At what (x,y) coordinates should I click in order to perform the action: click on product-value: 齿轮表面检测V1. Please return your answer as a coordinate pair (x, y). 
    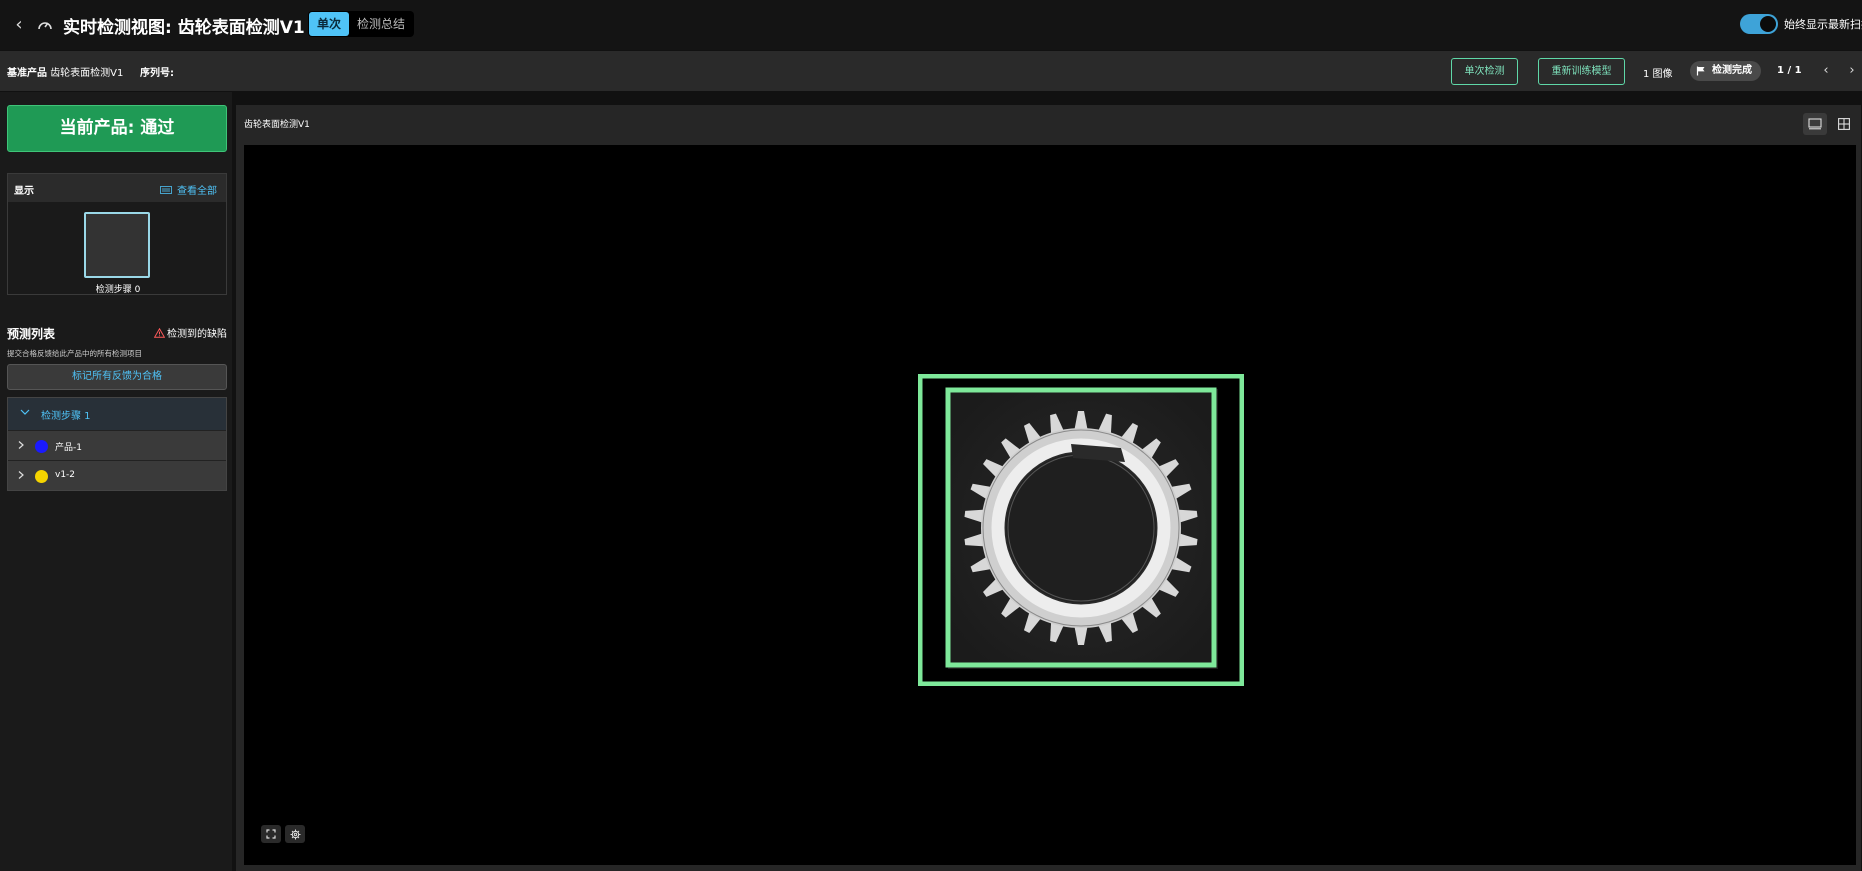
    Looking at the image, I should click on (87, 73).